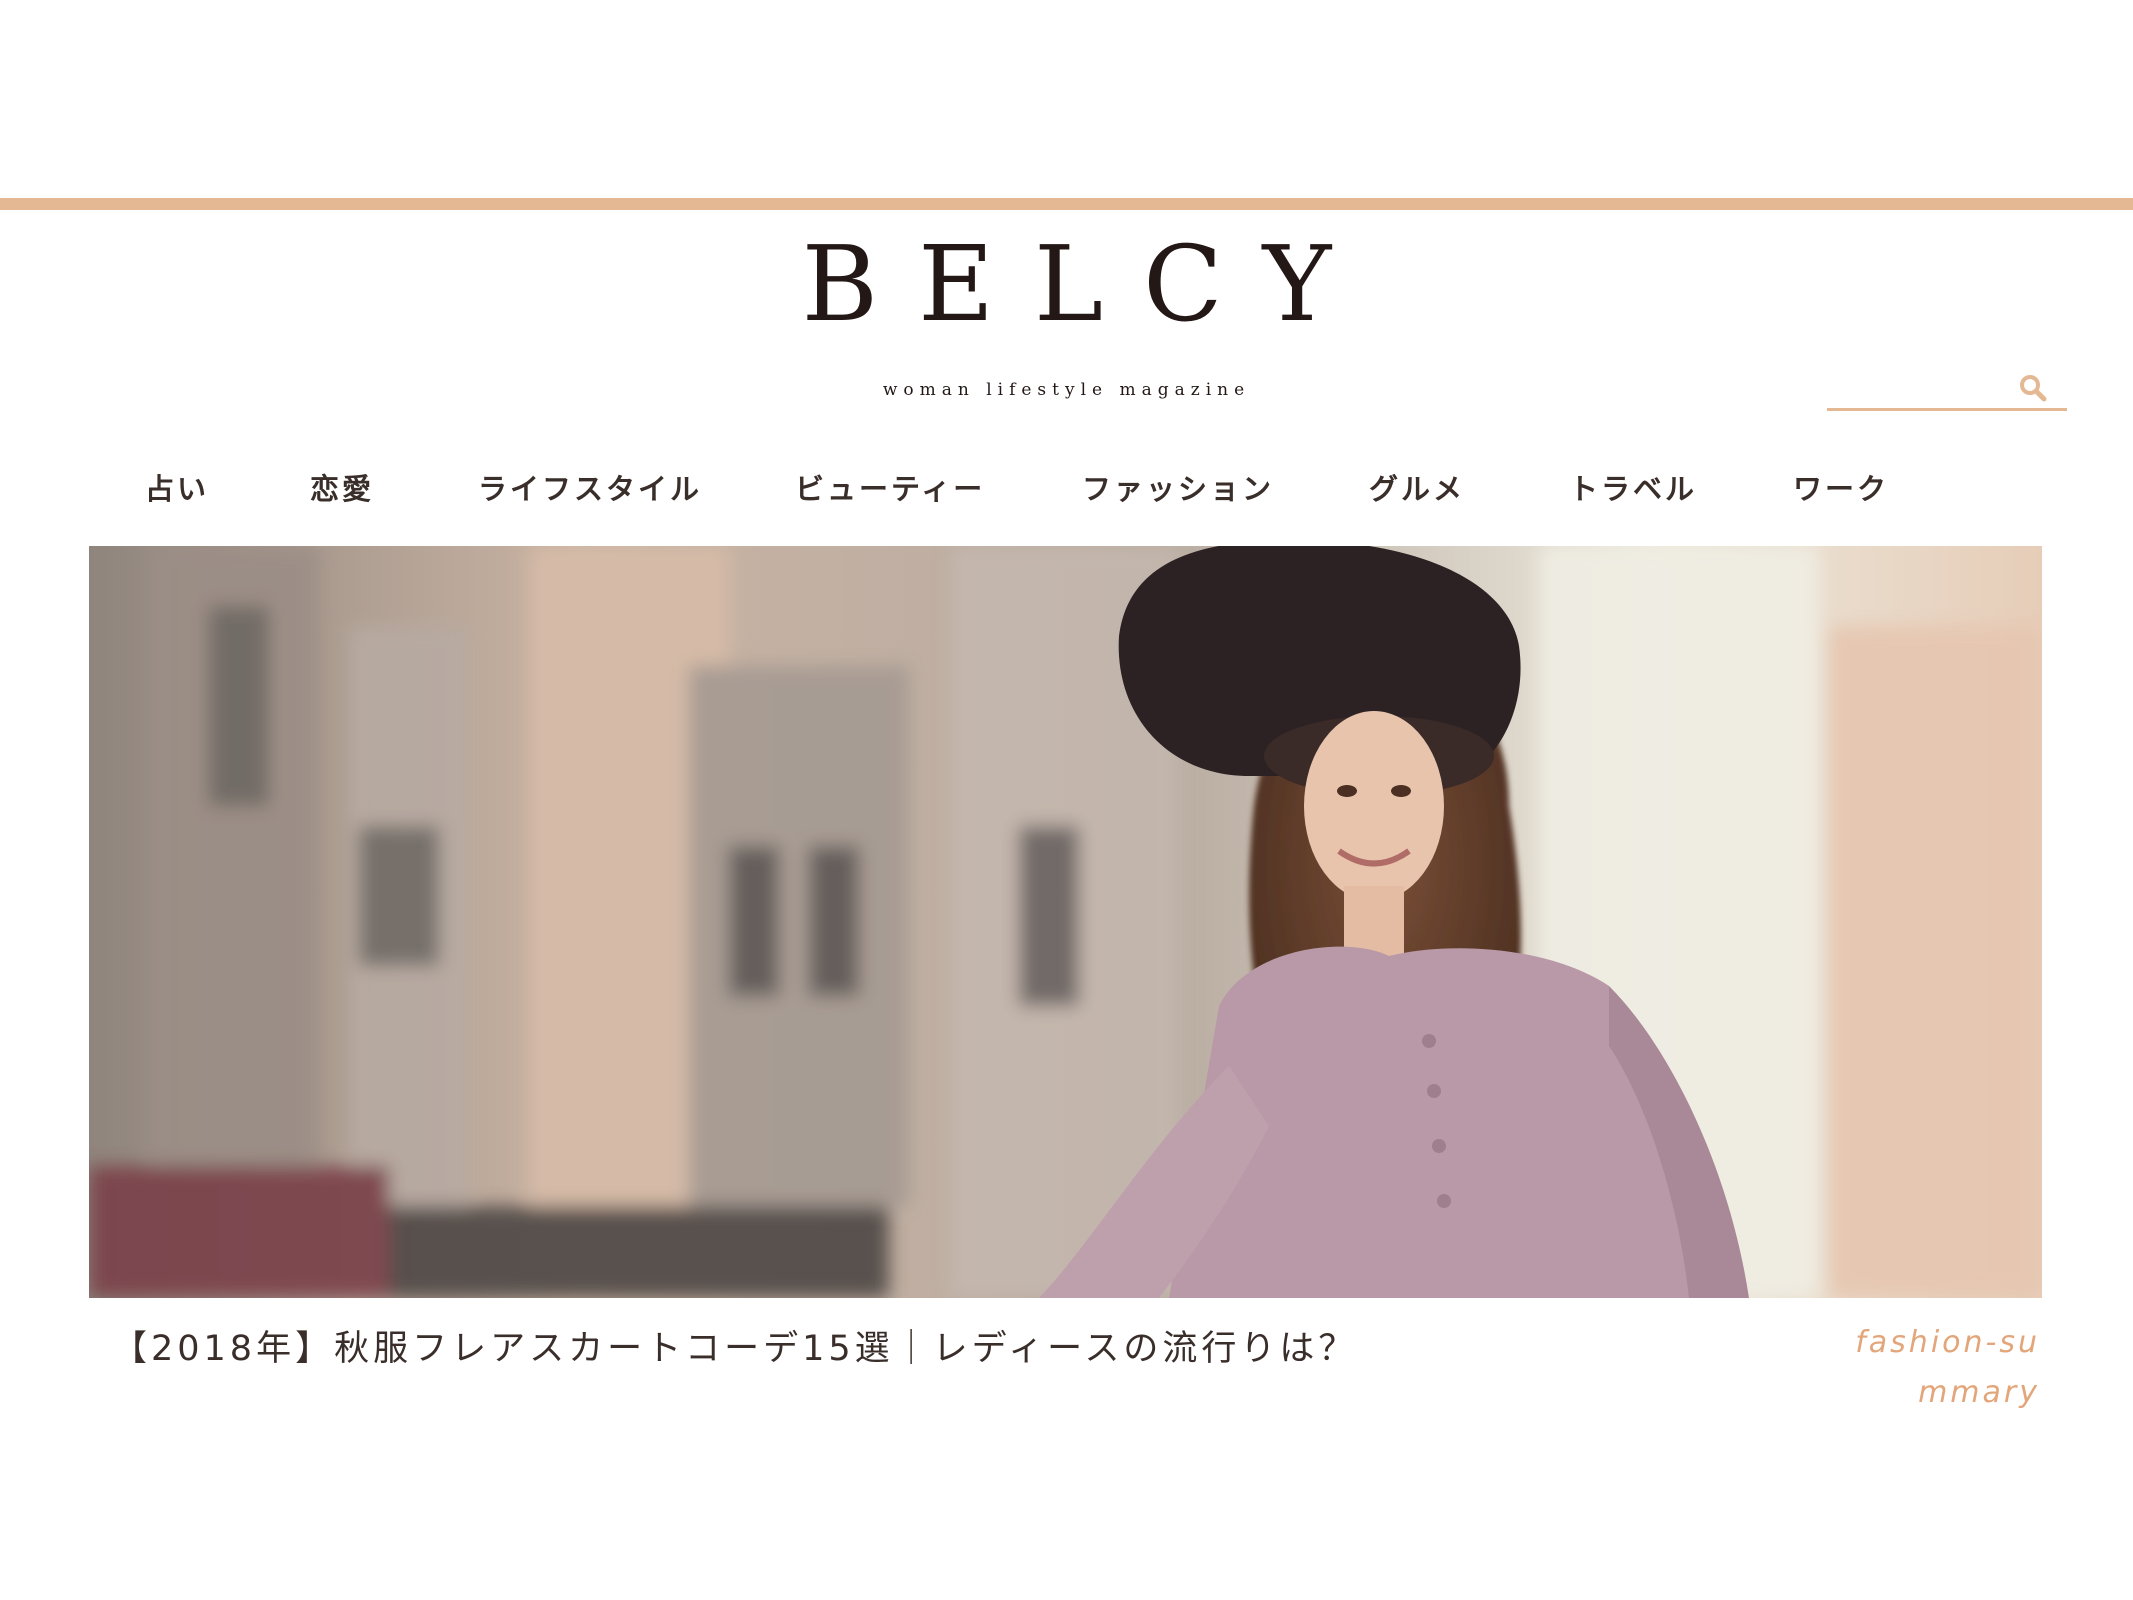 This screenshot has height=1600, width=2133. What do you see at coordinates (590, 487) in the screenshot?
I see `nav-item-lifestyle: ライフスタイル` at bounding box center [590, 487].